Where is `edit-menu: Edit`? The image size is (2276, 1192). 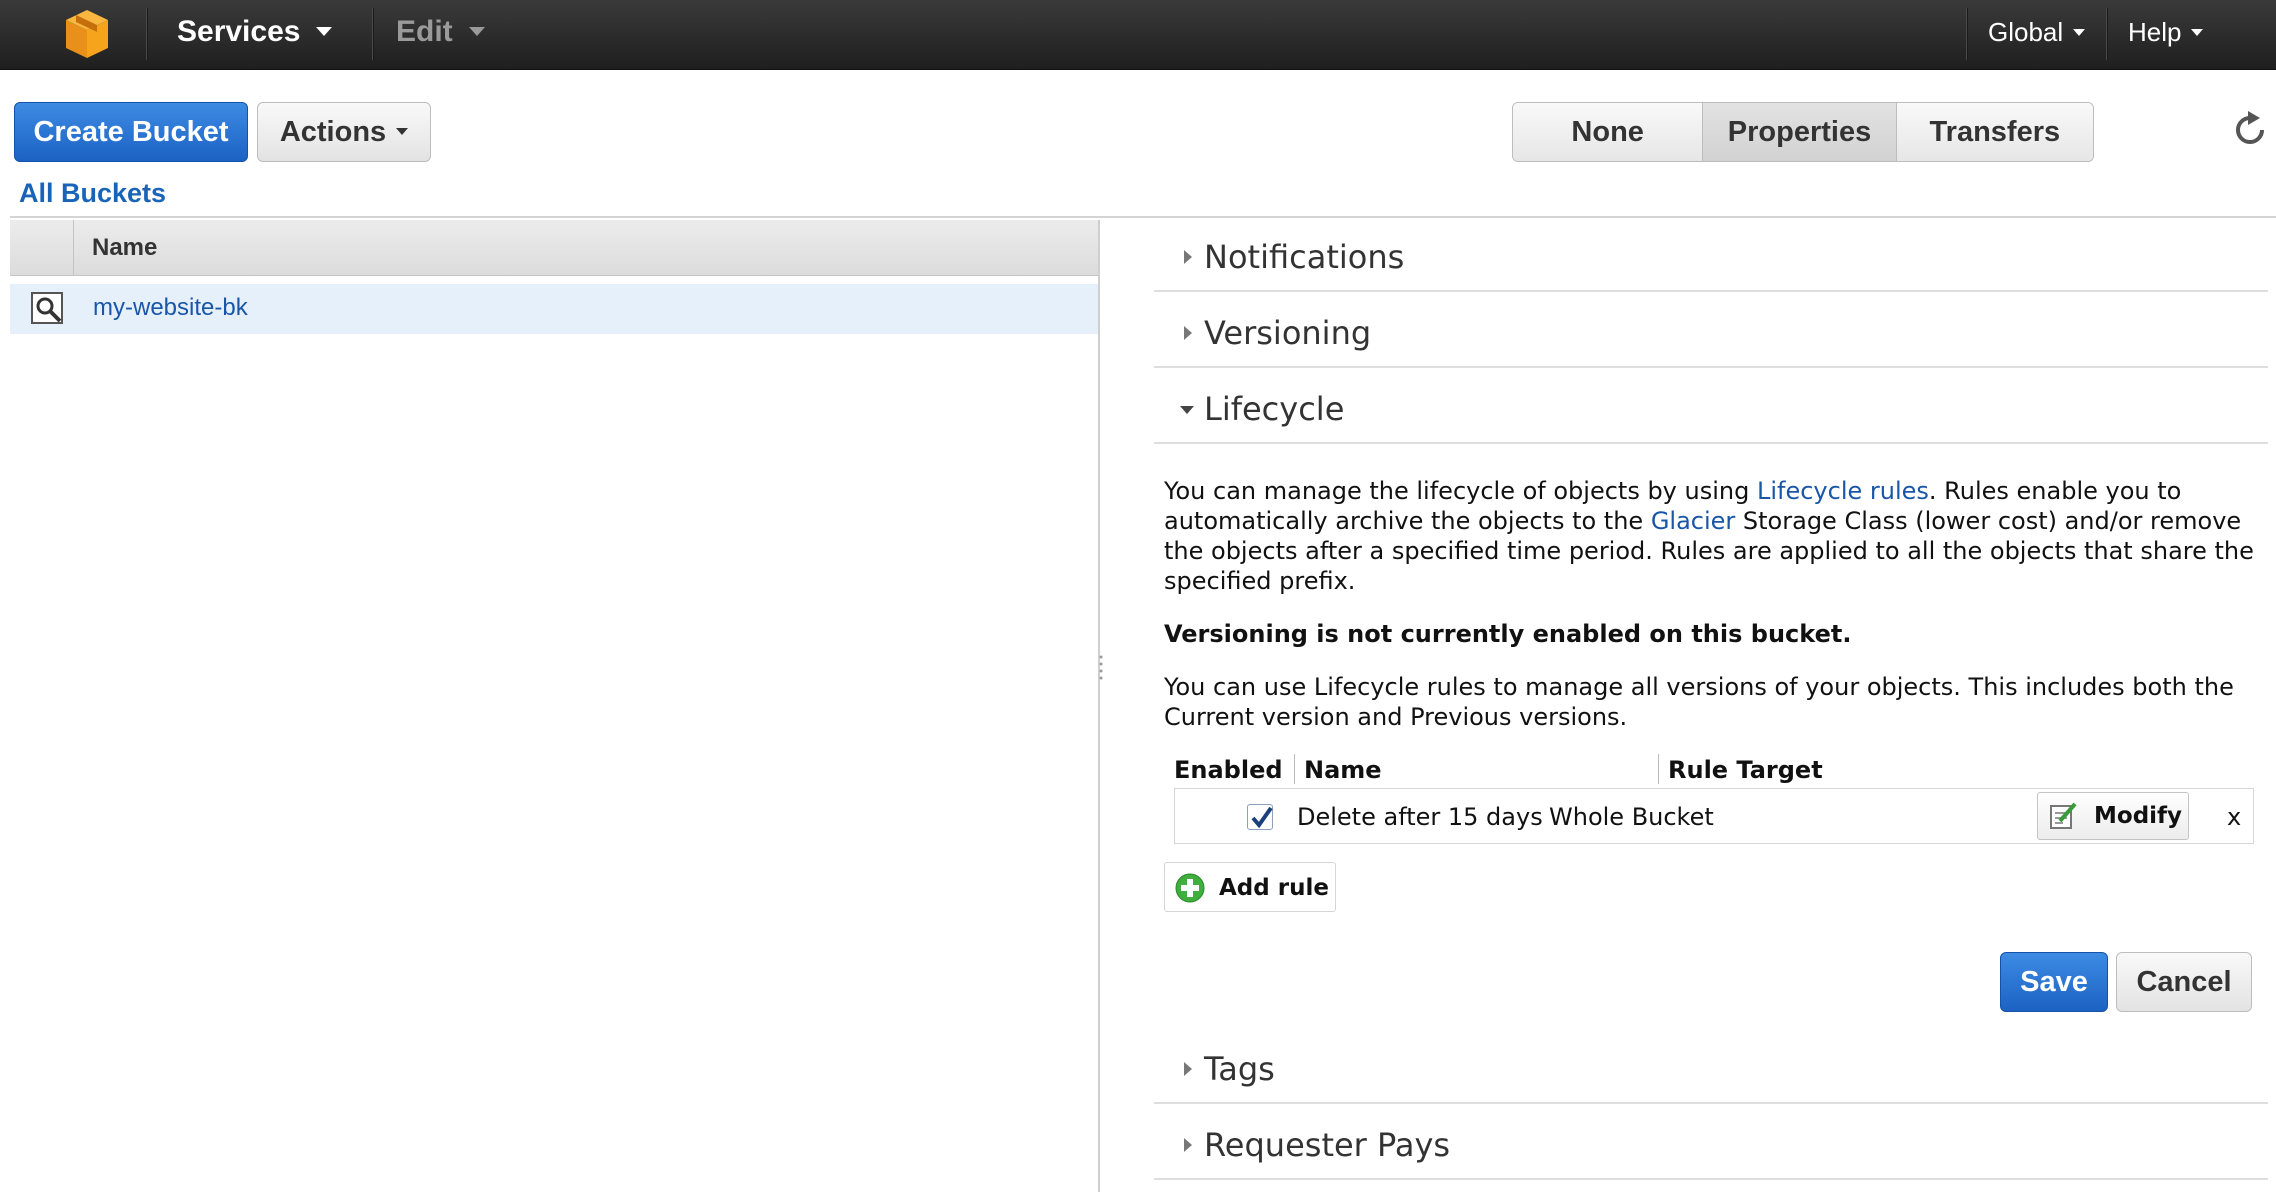 edit-menu: Edit is located at coordinates (440, 35).